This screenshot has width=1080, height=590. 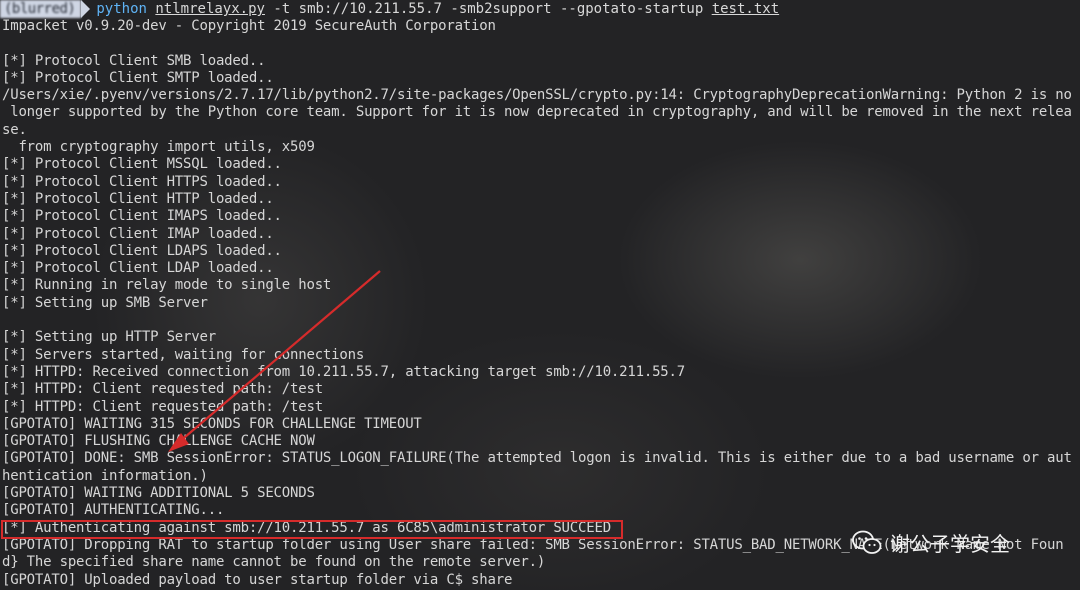 I want to click on annotation-arrow-icon, so click(x=274, y=361).